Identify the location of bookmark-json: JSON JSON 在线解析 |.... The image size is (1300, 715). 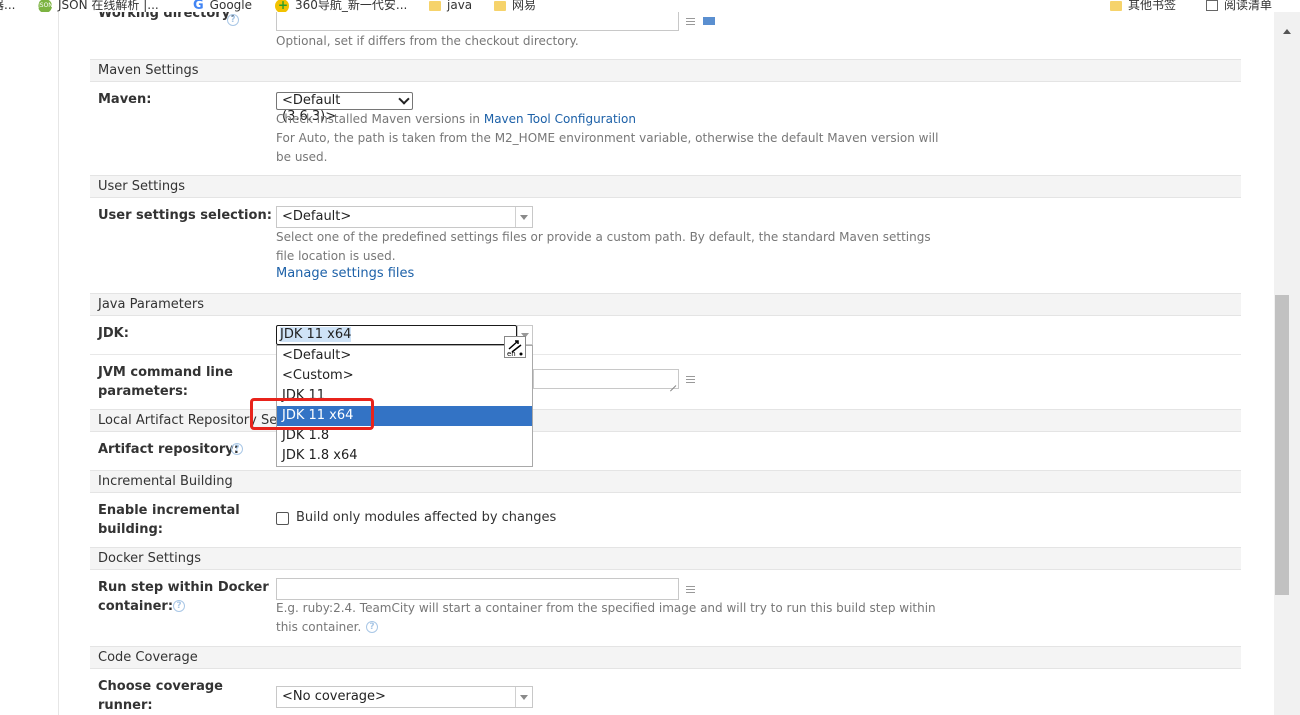
(98, 6).